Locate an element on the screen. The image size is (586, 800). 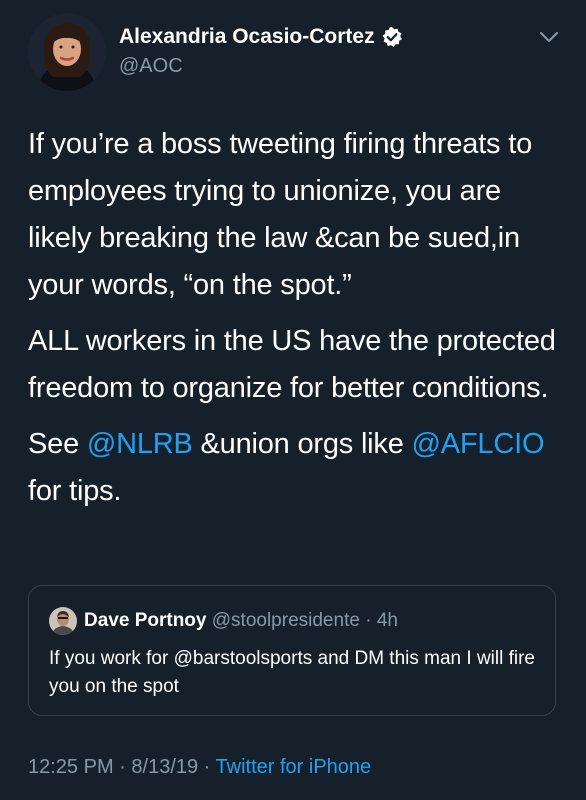
chevron-down-icon is located at coordinates (549, 37).